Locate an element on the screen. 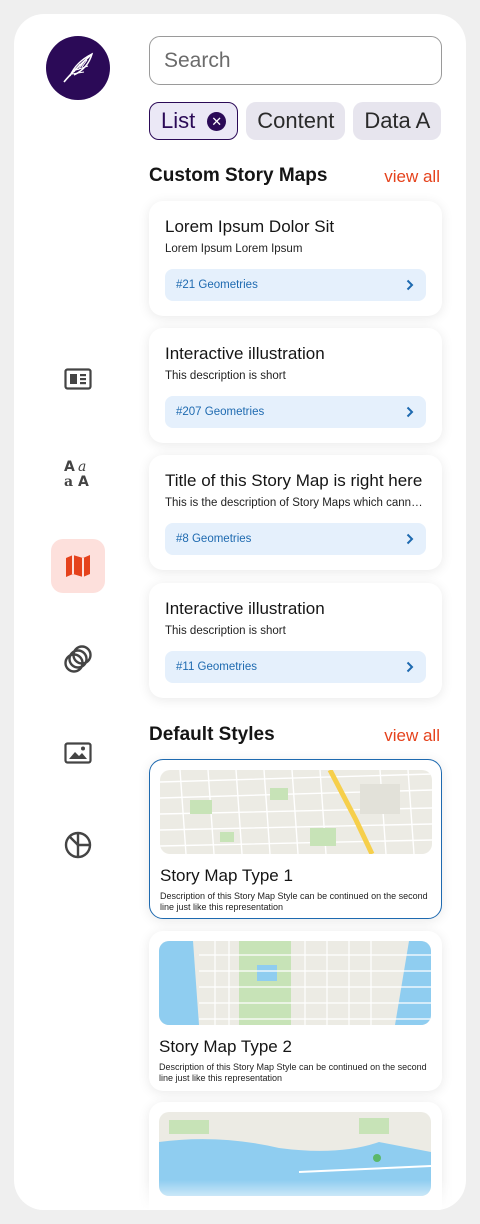  card-title: Title of this Story Map is right here is located at coordinates (294, 480).